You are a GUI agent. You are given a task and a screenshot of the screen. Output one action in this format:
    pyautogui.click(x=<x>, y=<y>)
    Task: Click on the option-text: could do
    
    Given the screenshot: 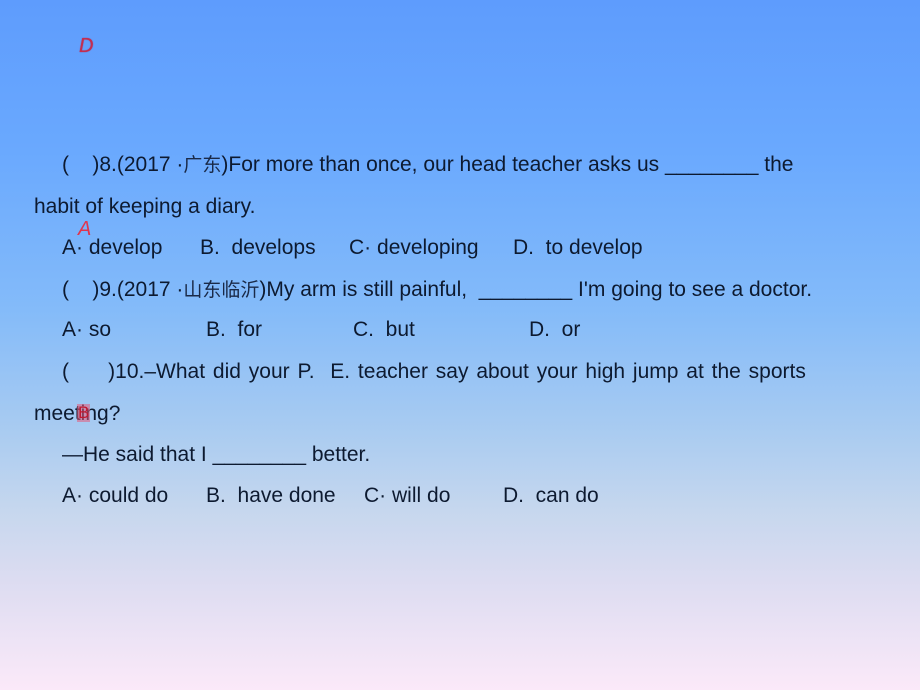 What is the action you would take?
    pyautogui.click(x=128, y=495)
    